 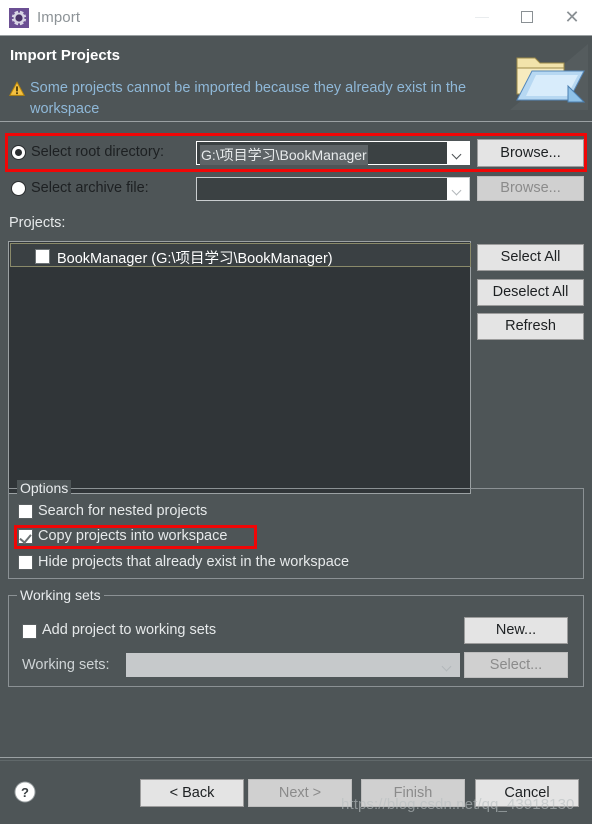 What do you see at coordinates (293, 665) in the screenshot?
I see `working-sets-combo` at bounding box center [293, 665].